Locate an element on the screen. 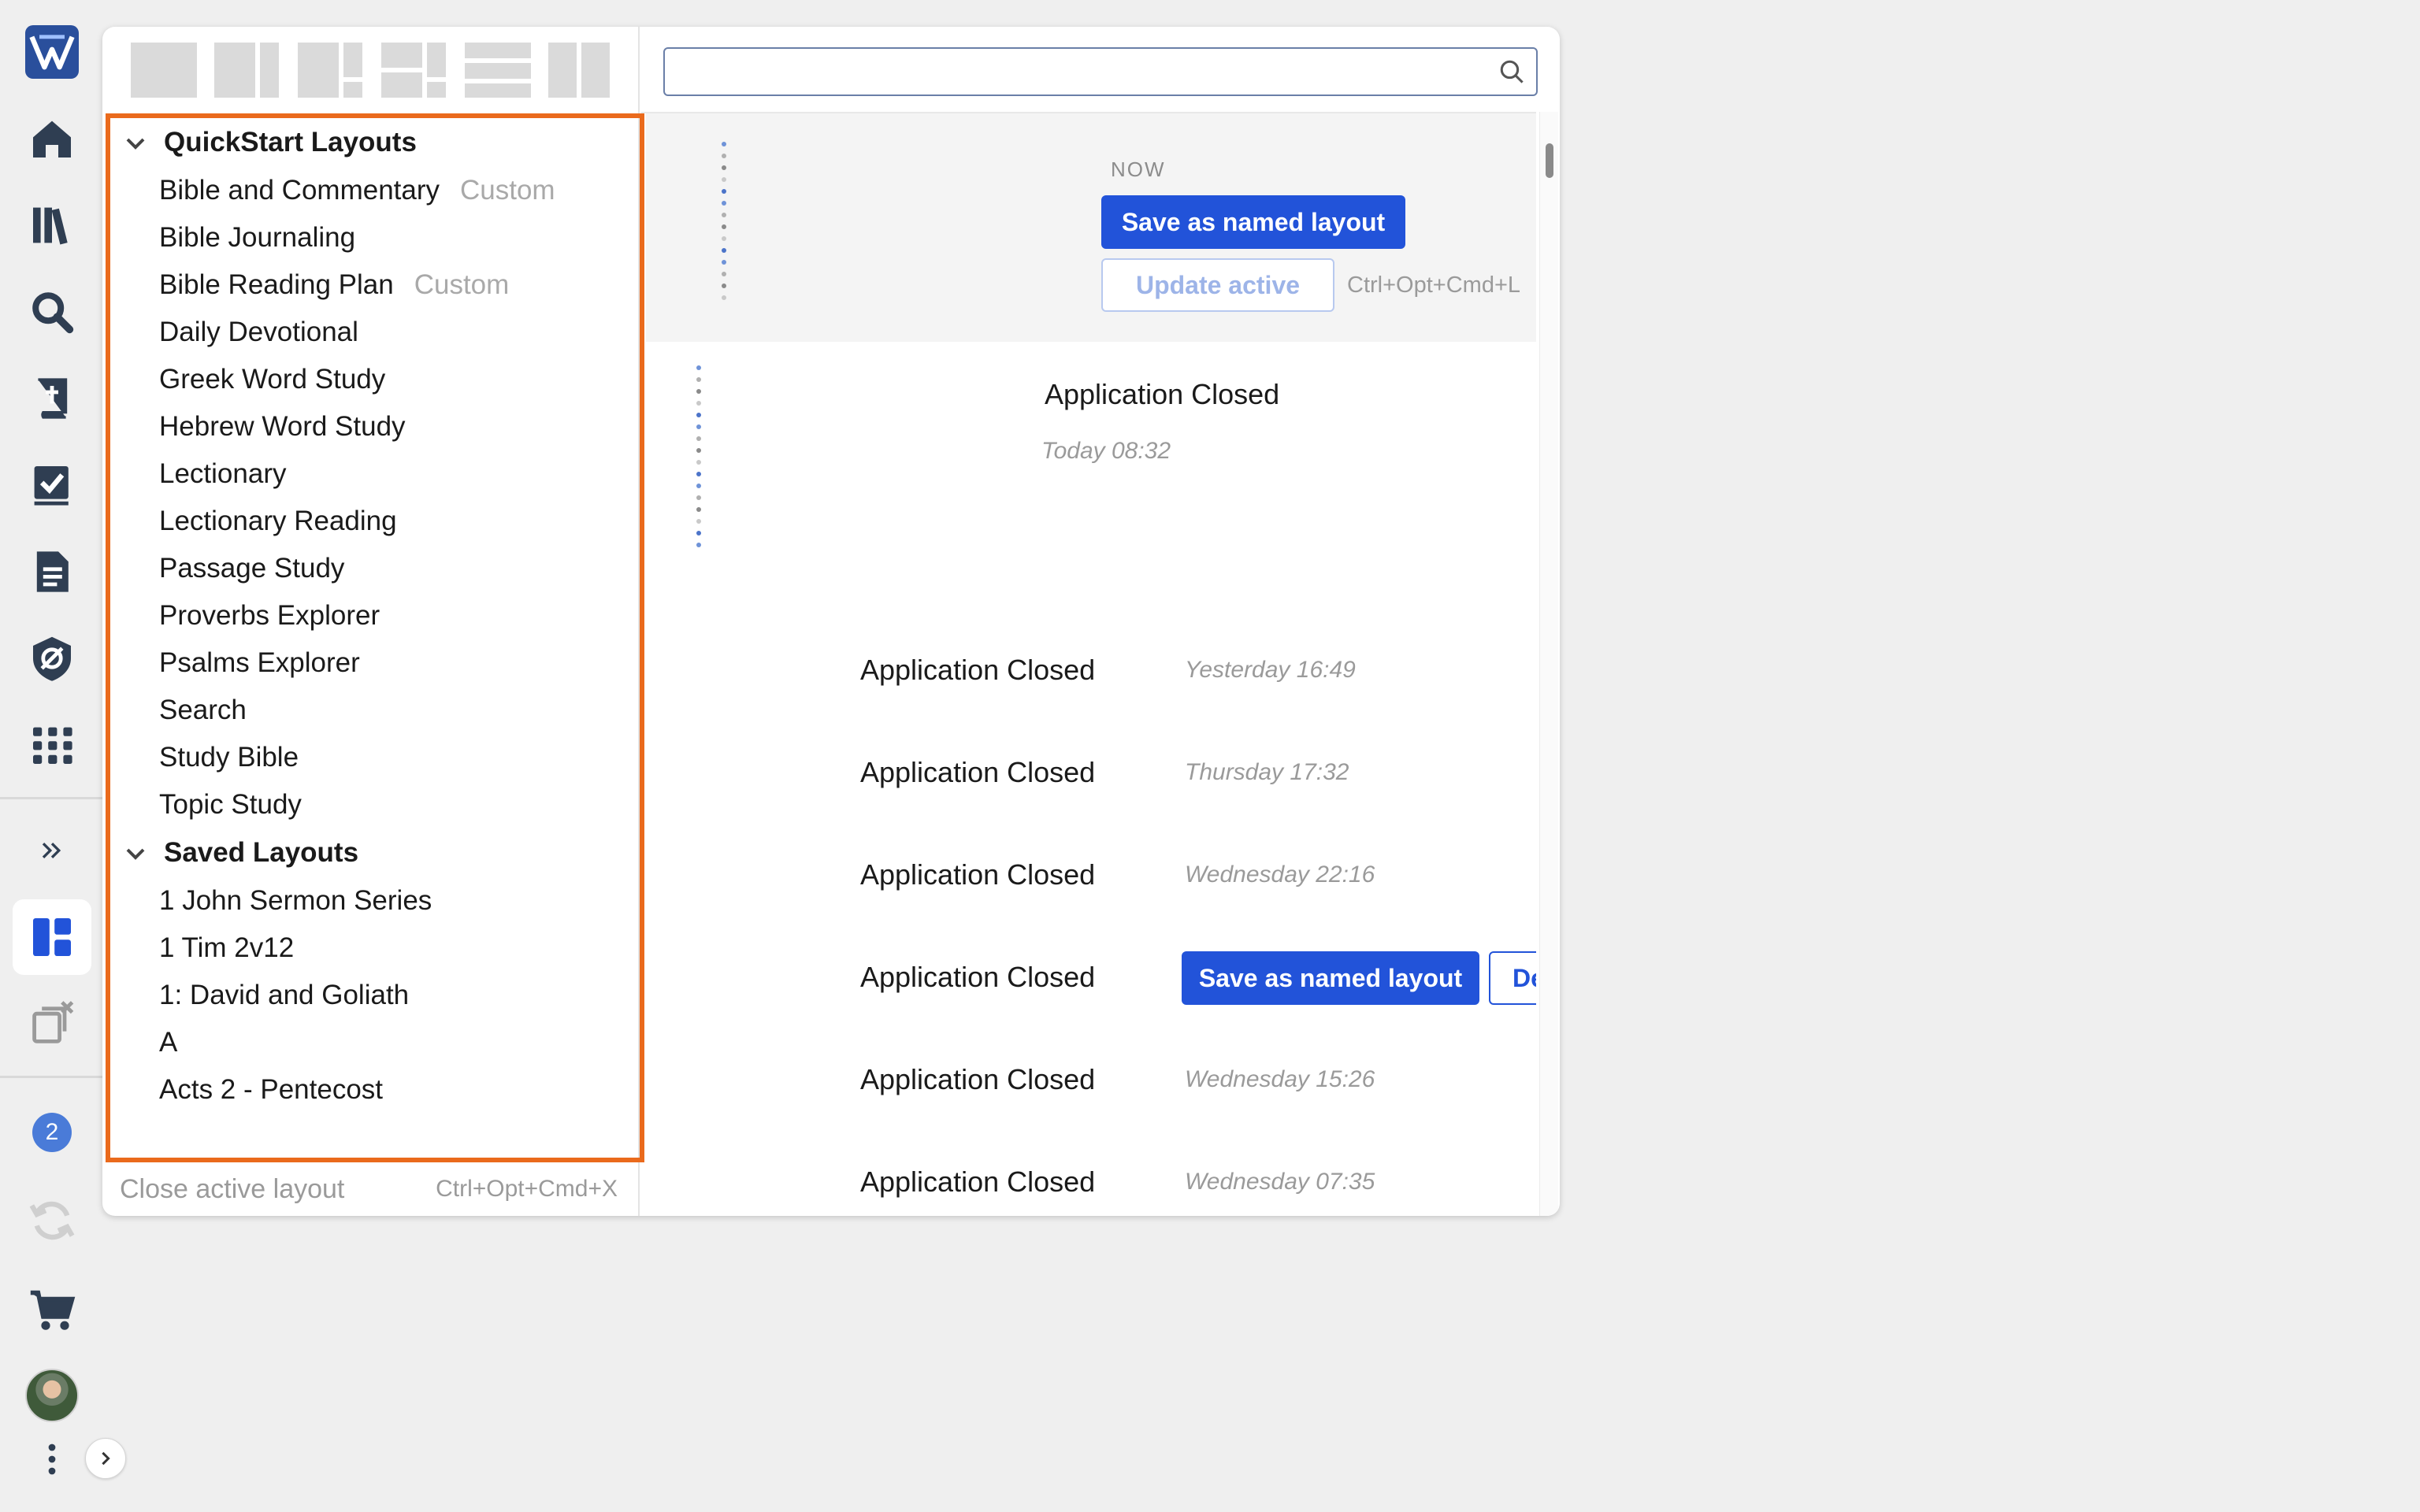 The width and height of the screenshot is (2420, 1512). logo-icon is located at coordinates (52, 52).